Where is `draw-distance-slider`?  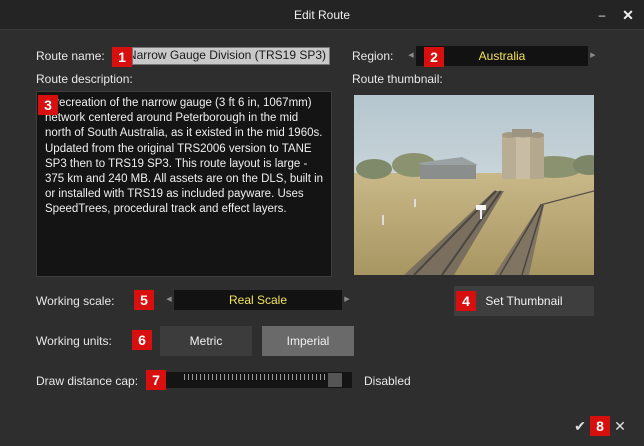
draw-distance-slider is located at coordinates (259, 380).